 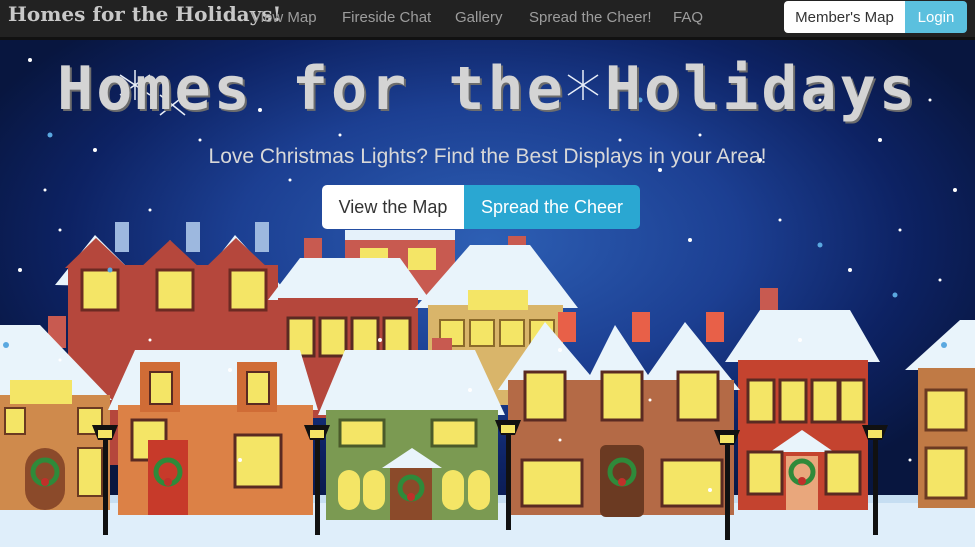 What do you see at coordinates (479, 17) in the screenshot?
I see `nav-gallery: Gallery` at bounding box center [479, 17].